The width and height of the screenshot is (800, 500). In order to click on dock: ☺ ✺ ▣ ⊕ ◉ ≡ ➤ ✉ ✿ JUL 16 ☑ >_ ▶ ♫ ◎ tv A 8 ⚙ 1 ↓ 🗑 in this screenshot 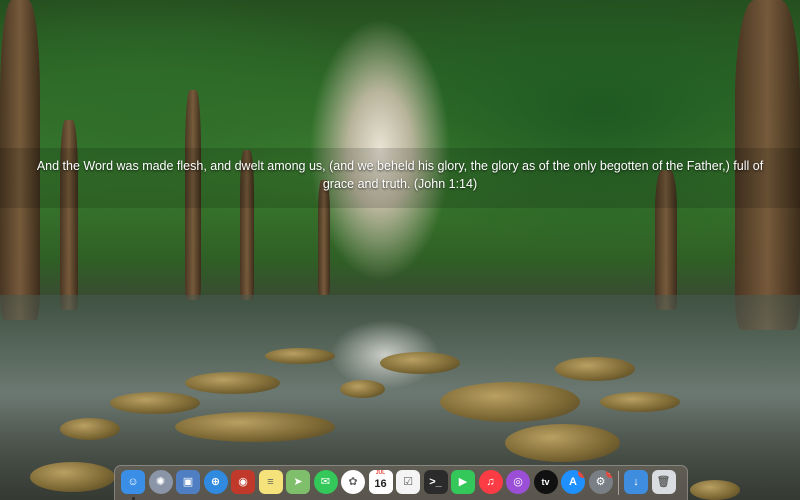, I will do `click(401, 482)`.